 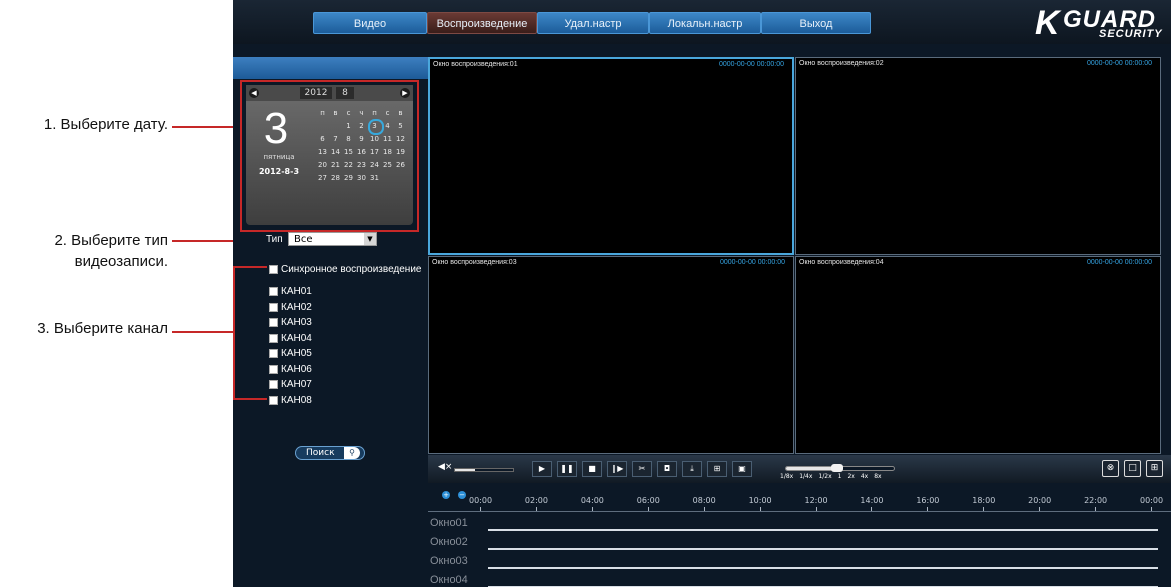 I want to click on clip-button: ✂, so click(x=642, y=469).